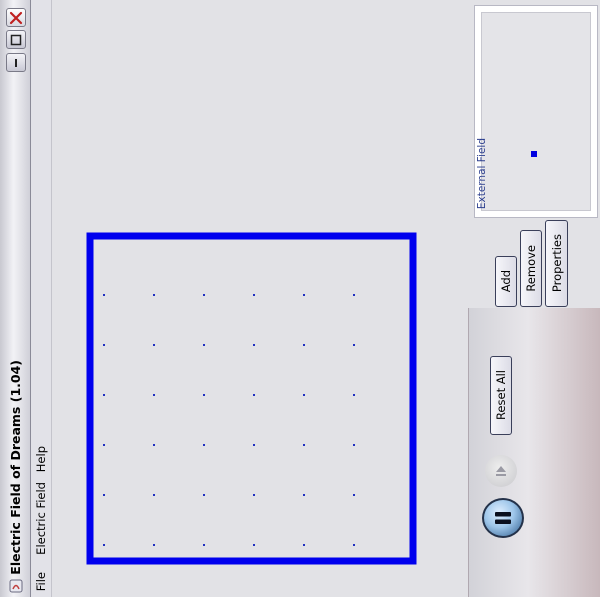 Image resolution: width=600 pixels, height=597 pixels. I want to click on title-bar: Electric Field of Dreams (1.04), so click(15, 298).